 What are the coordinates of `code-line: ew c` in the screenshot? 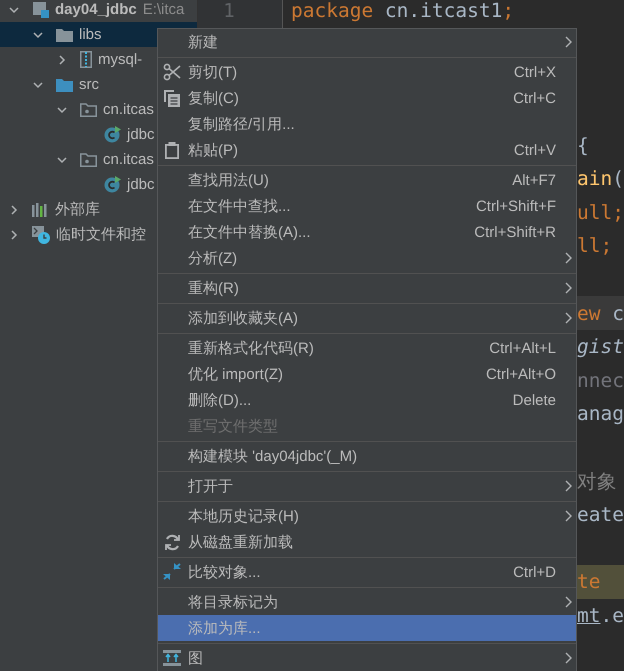 It's located at (600, 313).